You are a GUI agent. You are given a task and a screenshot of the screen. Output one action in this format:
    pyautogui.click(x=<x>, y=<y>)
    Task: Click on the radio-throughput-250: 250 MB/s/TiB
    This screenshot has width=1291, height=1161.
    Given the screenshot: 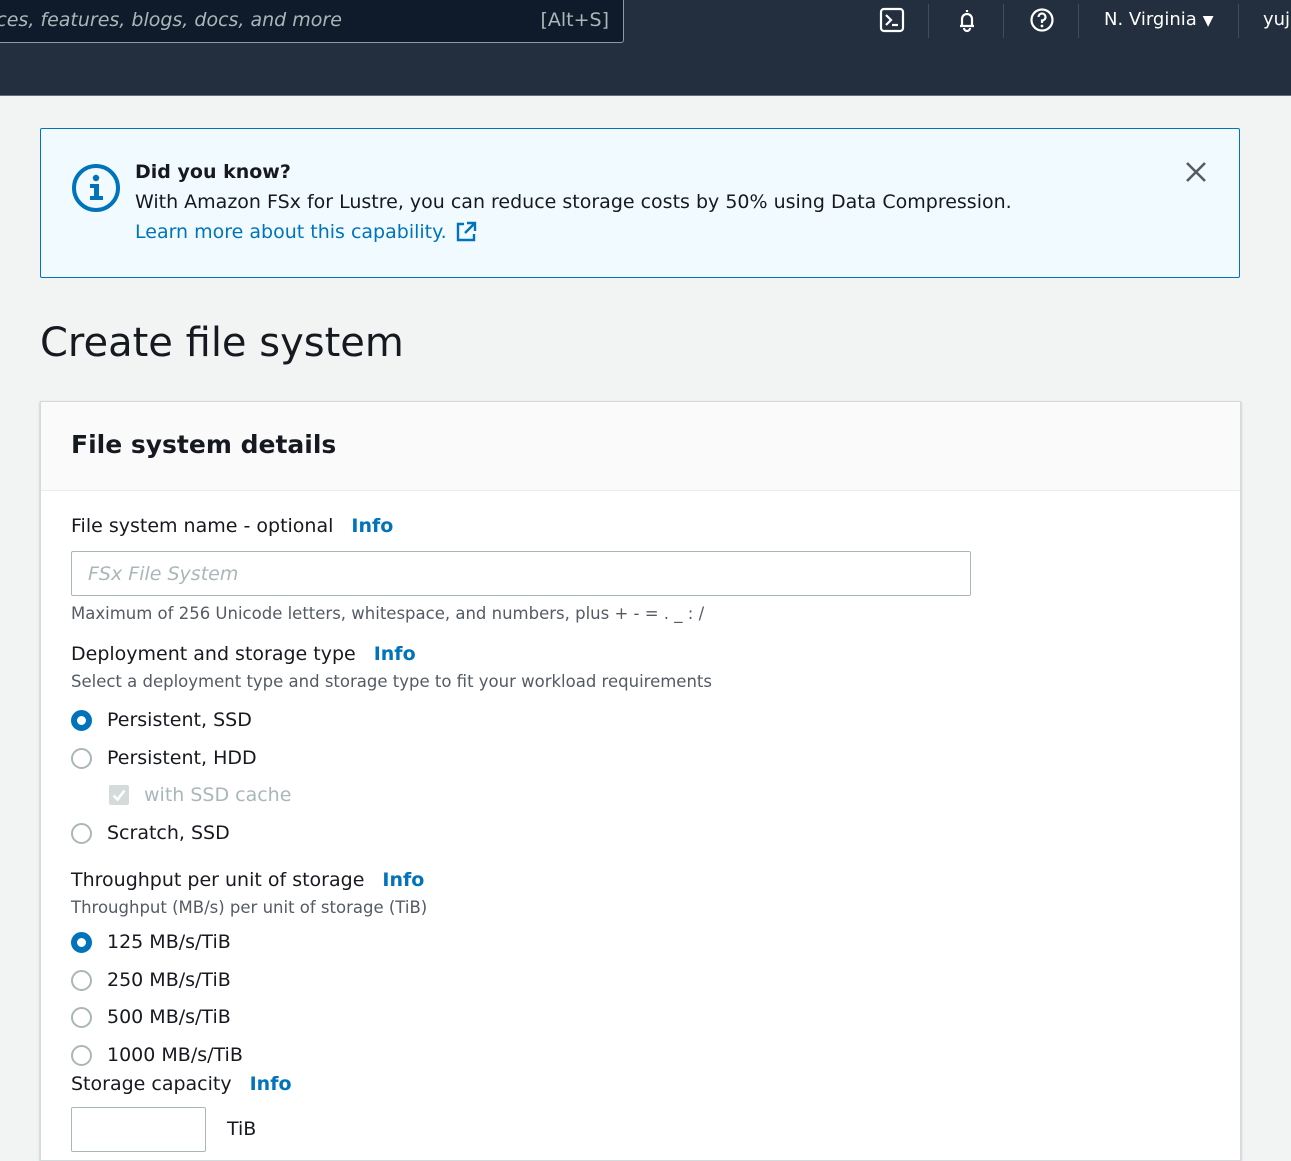 What is the action you would take?
    pyautogui.click(x=151, y=980)
    